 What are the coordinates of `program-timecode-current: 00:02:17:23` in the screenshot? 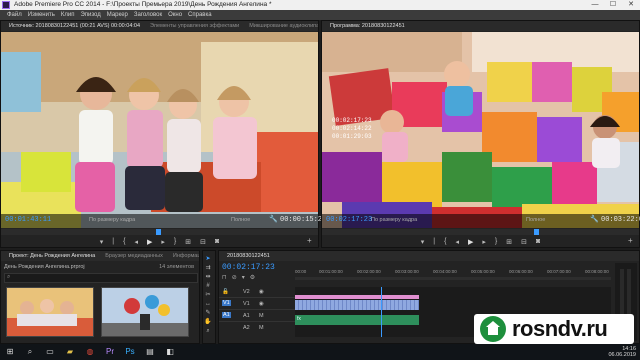 It's located at (349, 220).